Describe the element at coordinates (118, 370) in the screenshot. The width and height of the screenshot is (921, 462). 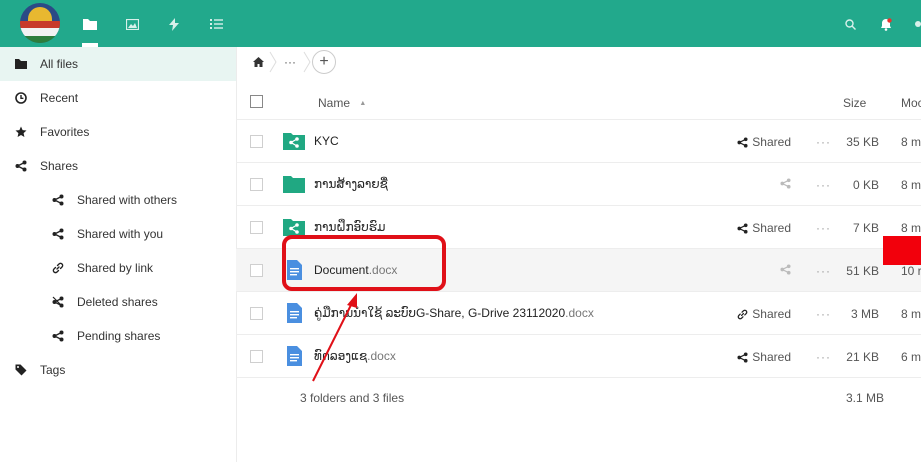
I see `sidebar-item-tags: Tags` at that location.